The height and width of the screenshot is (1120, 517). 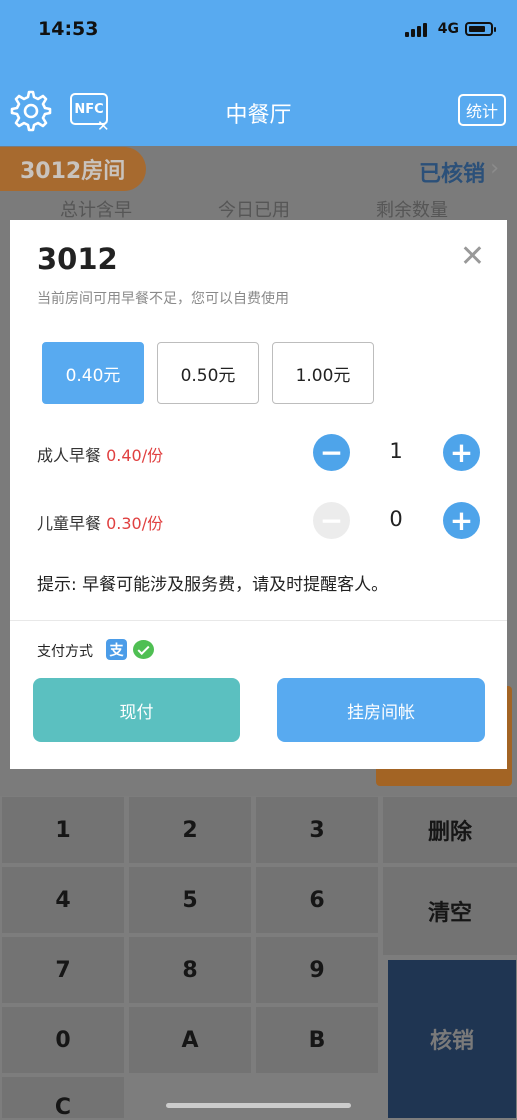 I want to click on header-remaining: 剩余数量, so click(x=412, y=210).